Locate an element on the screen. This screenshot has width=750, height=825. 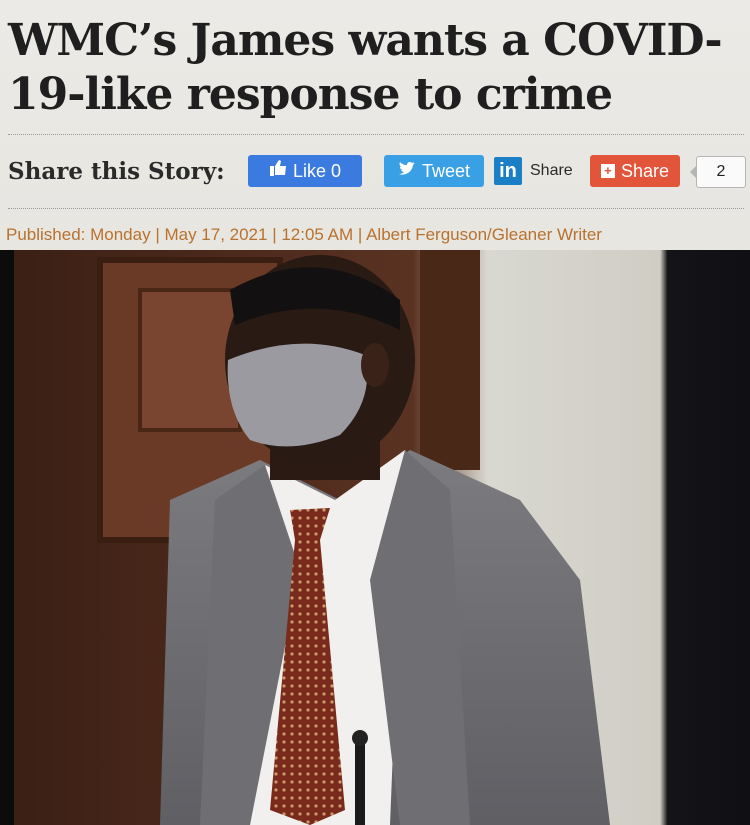
facebook-like-button: Like 0 is located at coordinates (305, 171).